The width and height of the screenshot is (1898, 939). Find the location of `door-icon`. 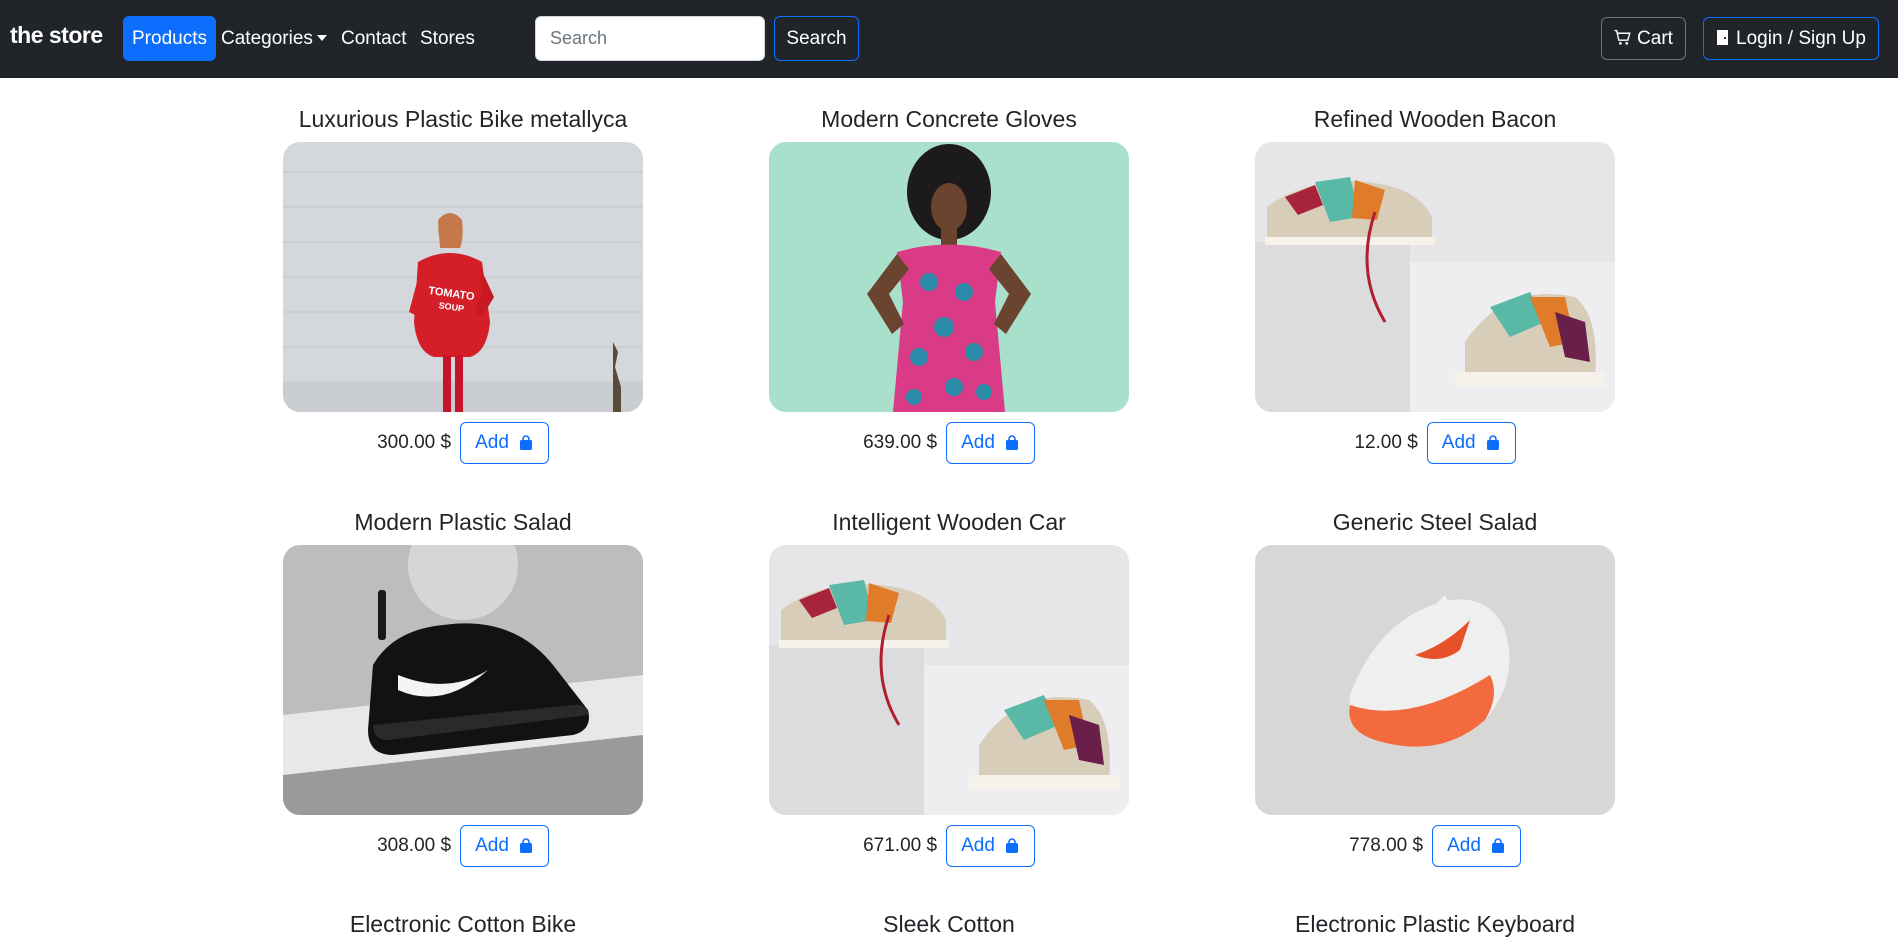

door-icon is located at coordinates (1723, 37).